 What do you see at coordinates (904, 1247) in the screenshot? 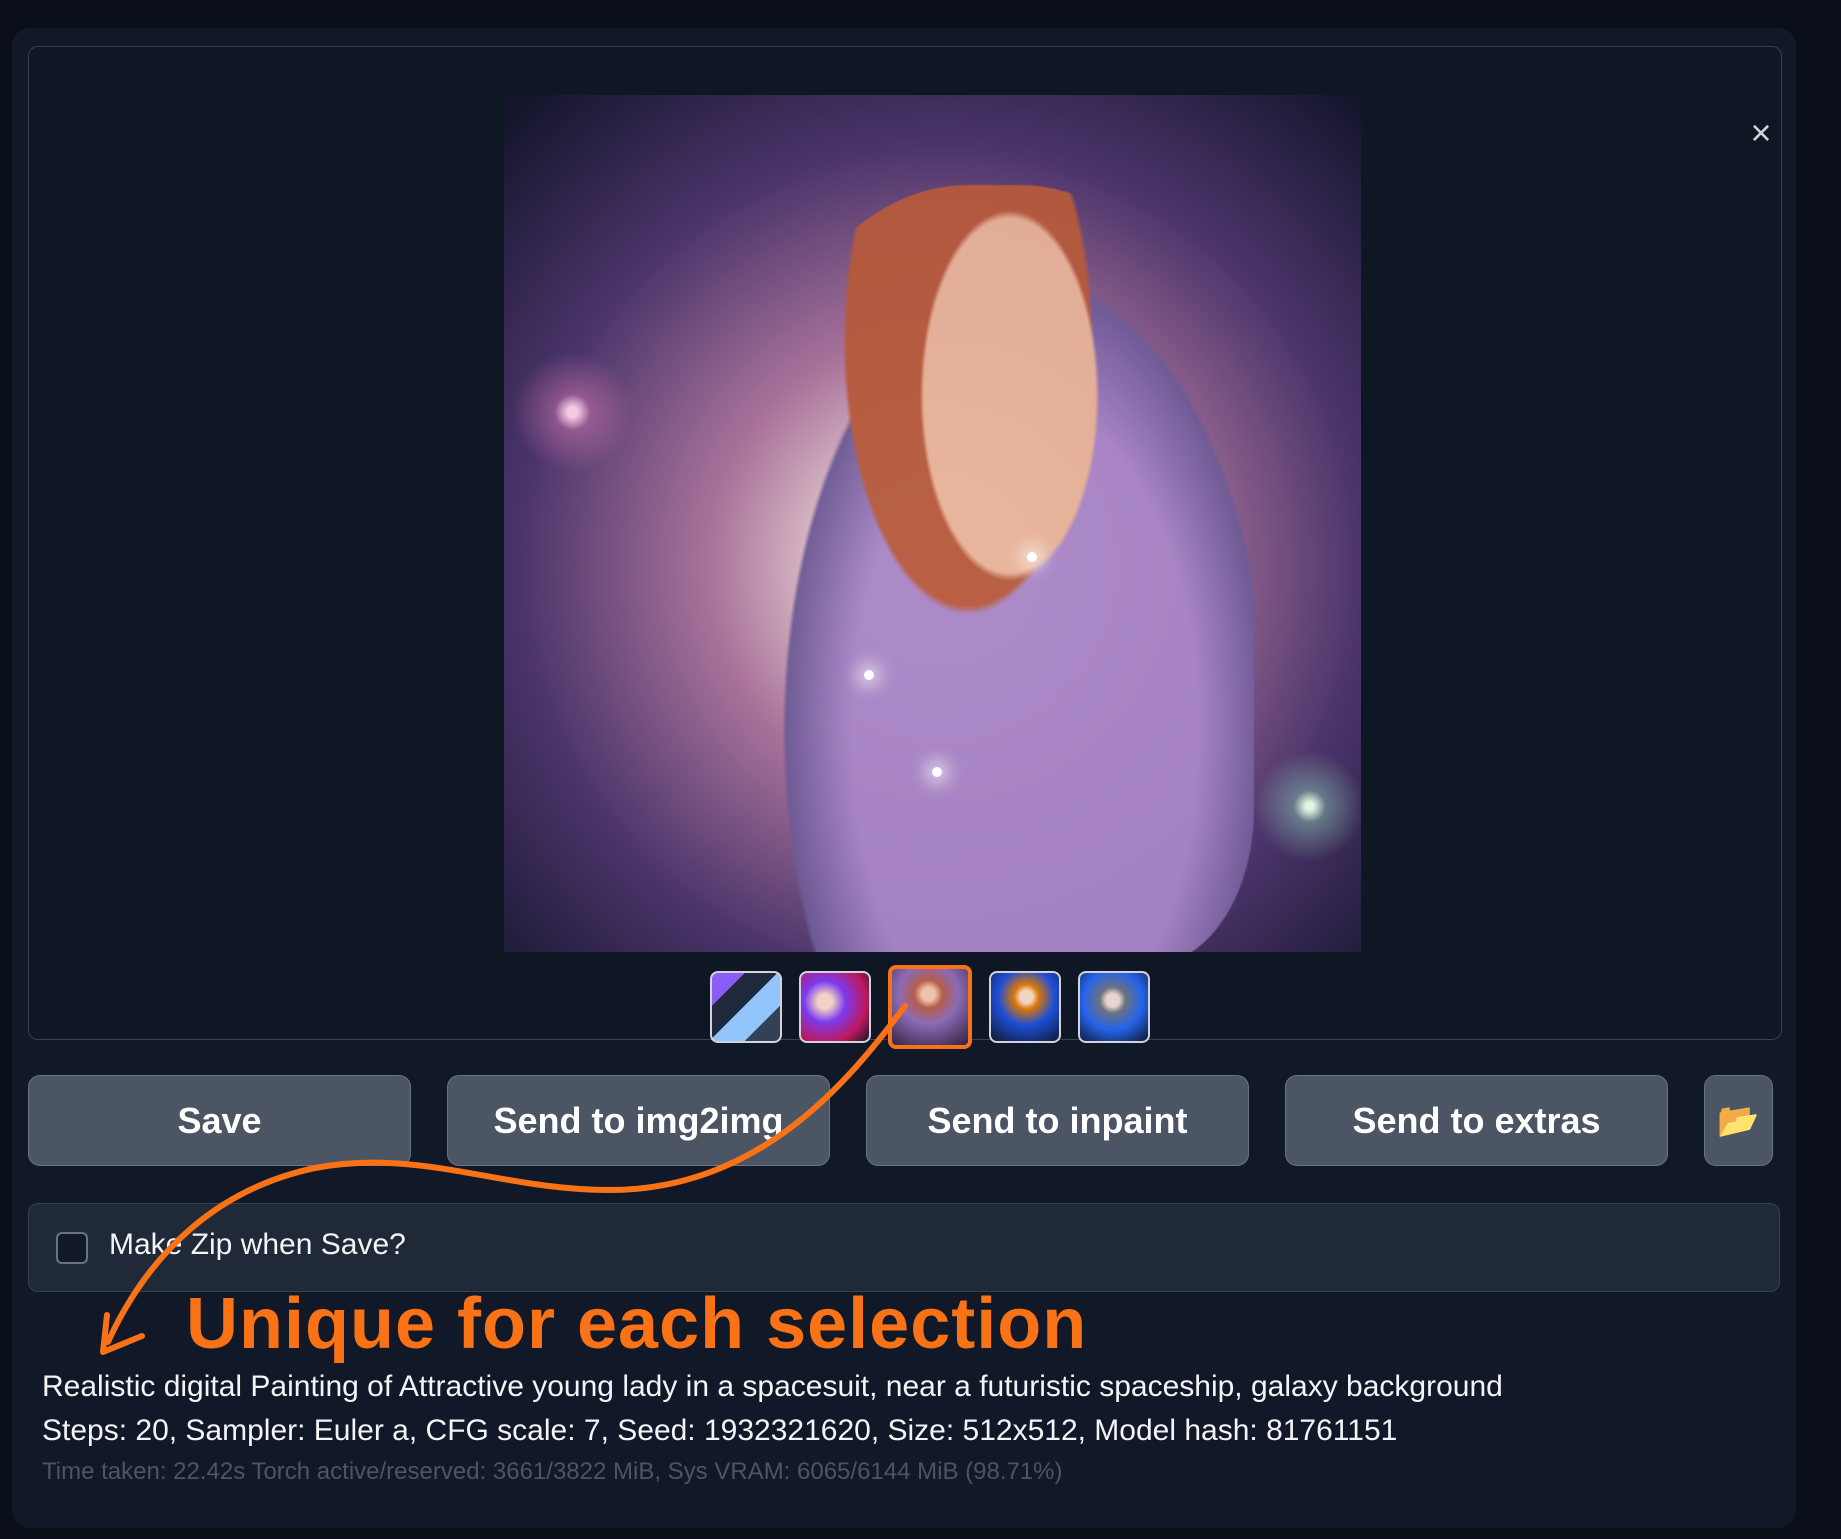
I see `zip-option-row: Make Zip when Save?` at bounding box center [904, 1247].